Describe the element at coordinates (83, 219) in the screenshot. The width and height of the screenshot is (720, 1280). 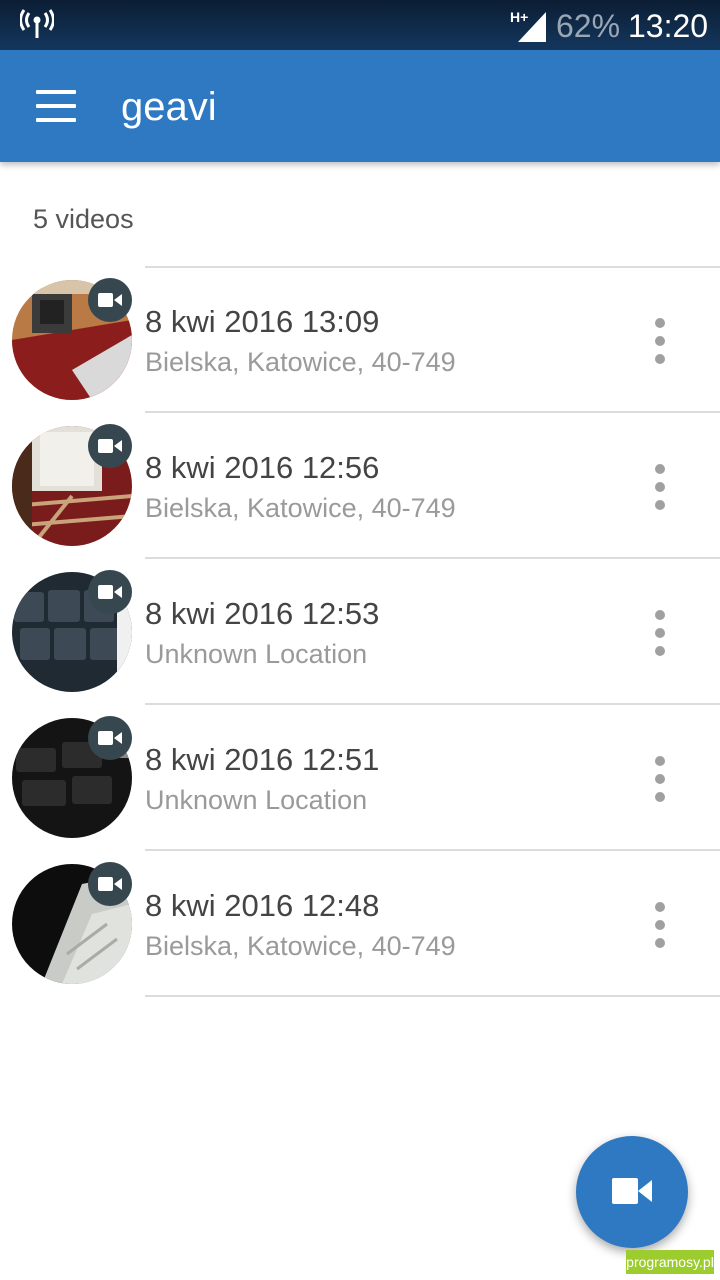
I see `video-count: 5 videos` at that location.